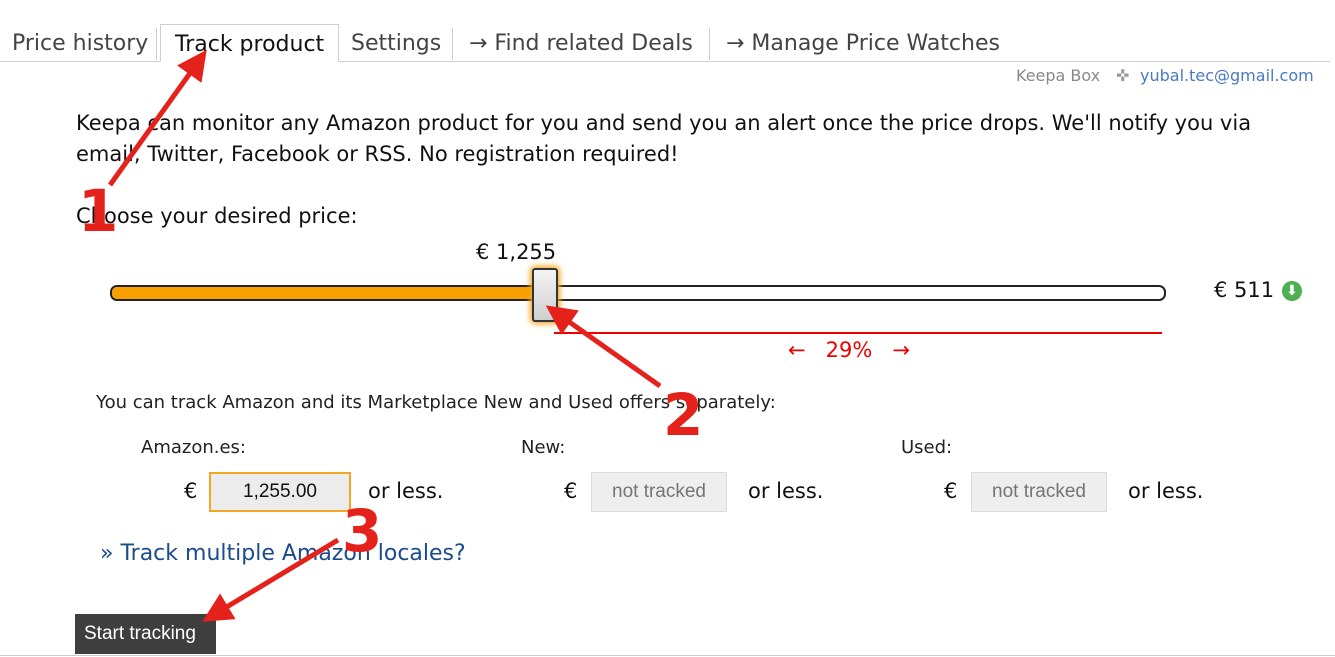  Describe the element at coordinates (659, 492) in the screenshot. I see `new-price-input` at that location.